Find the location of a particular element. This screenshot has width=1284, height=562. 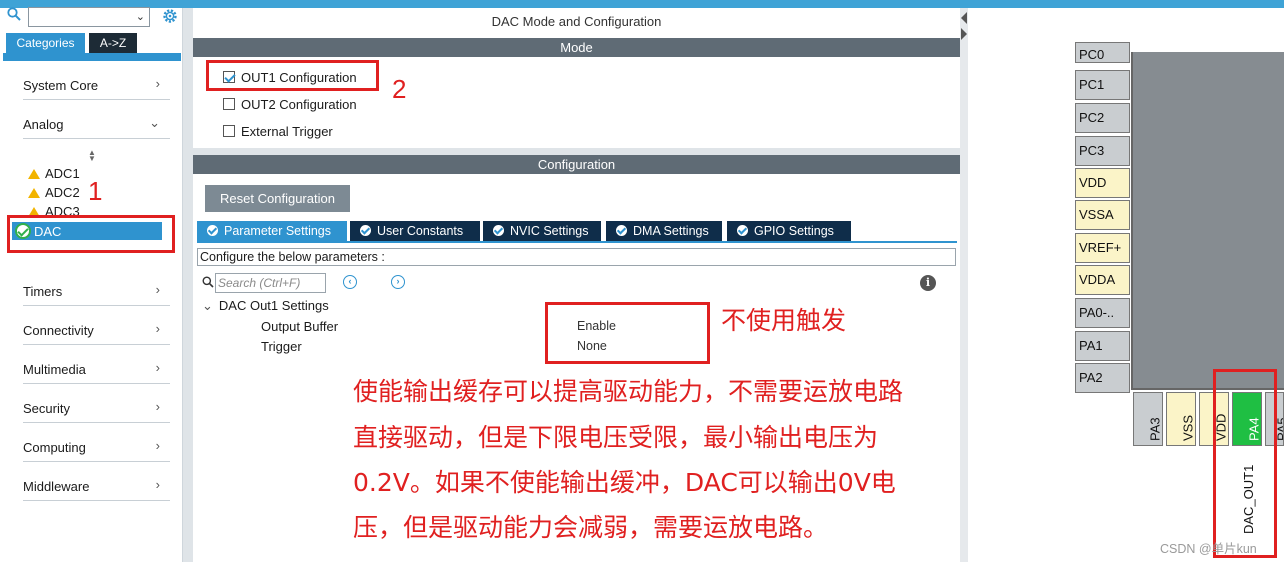

tab-nvic-settings: NVIC Settings is located at coordinates (542, 231).